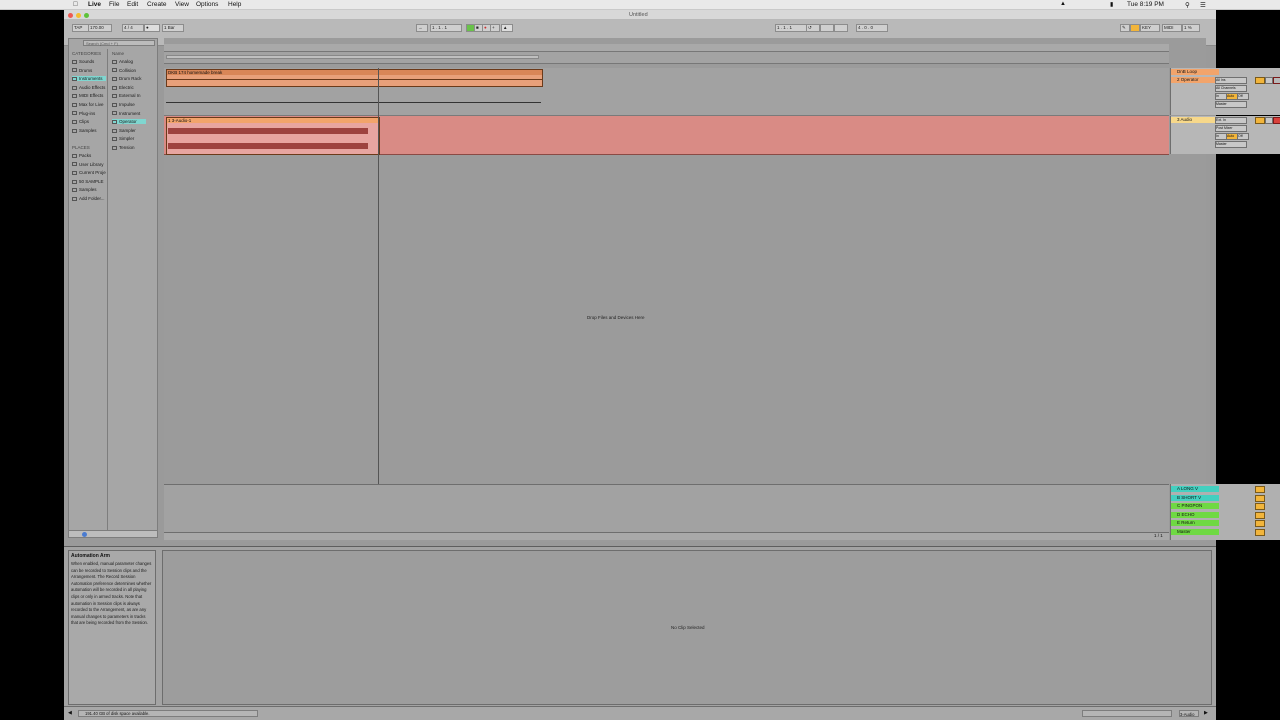  What do you see at coordinates (273, 136) in the screenshot?
I see `audio-clip: 1 3-Audio-1` at bounding box center [273, 136].